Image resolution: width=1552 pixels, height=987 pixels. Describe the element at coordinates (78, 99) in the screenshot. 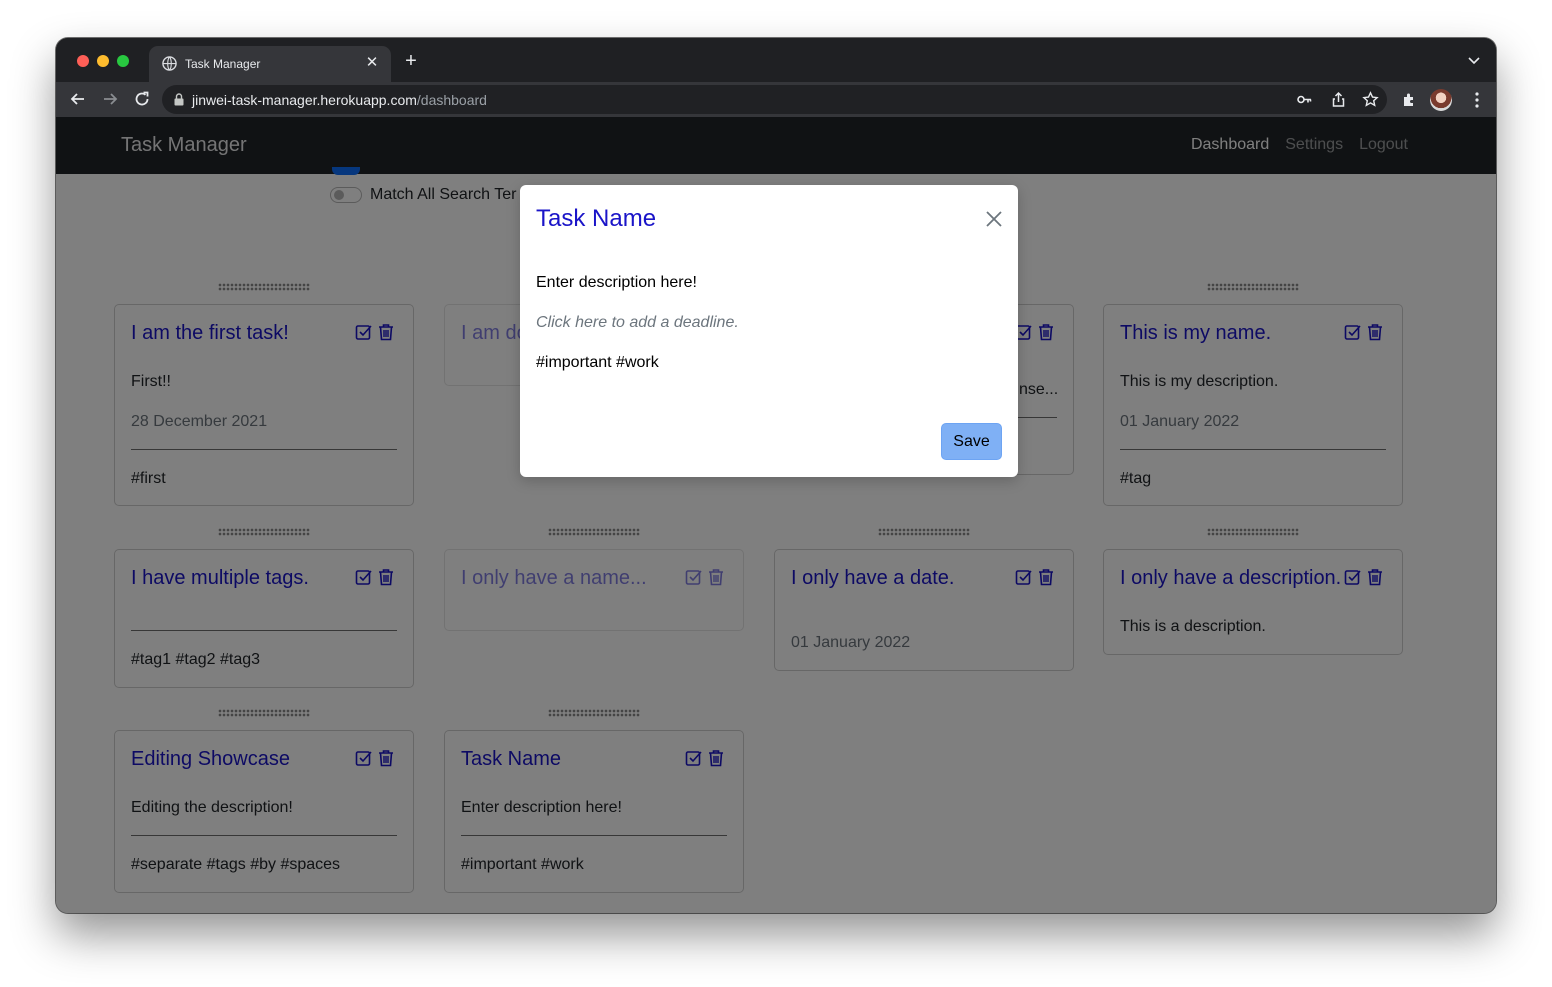

I see `back-icon` at that location.